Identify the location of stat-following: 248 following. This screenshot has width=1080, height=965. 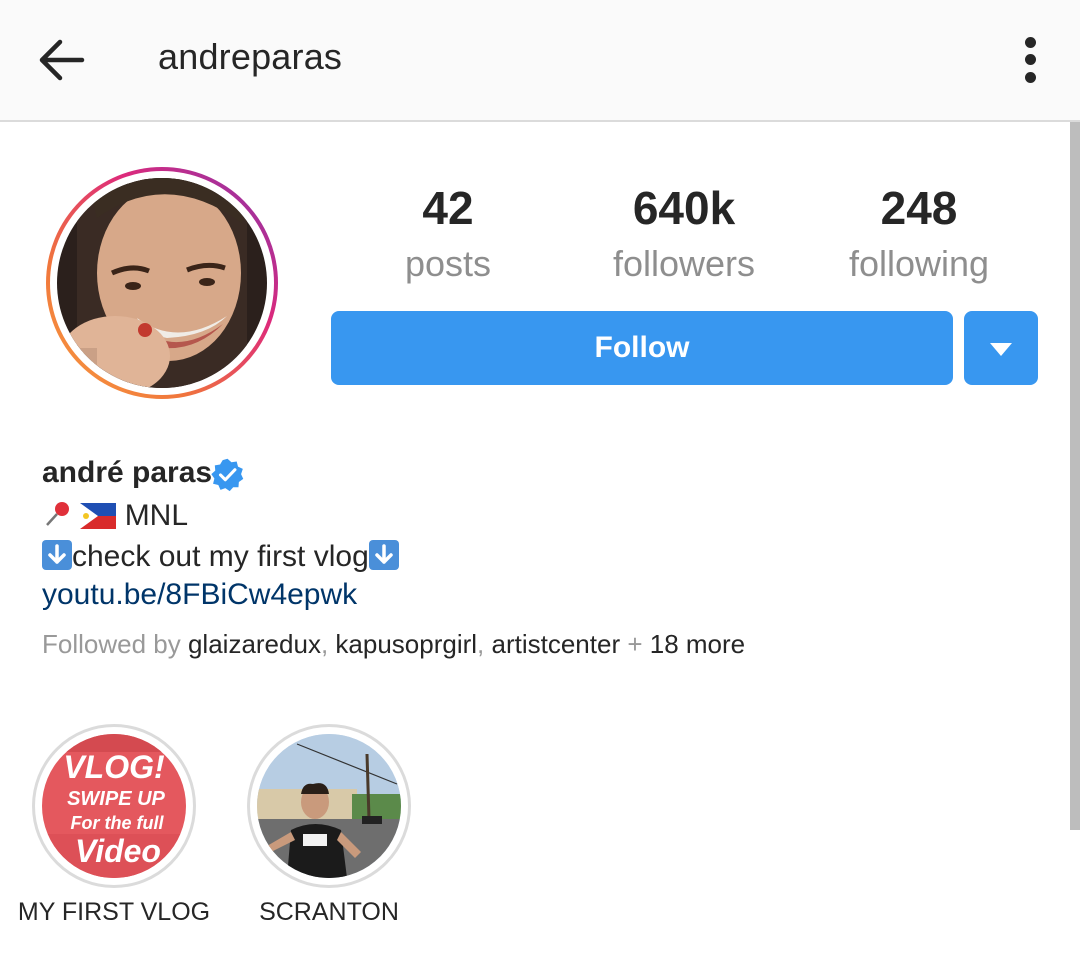
(919, 235).